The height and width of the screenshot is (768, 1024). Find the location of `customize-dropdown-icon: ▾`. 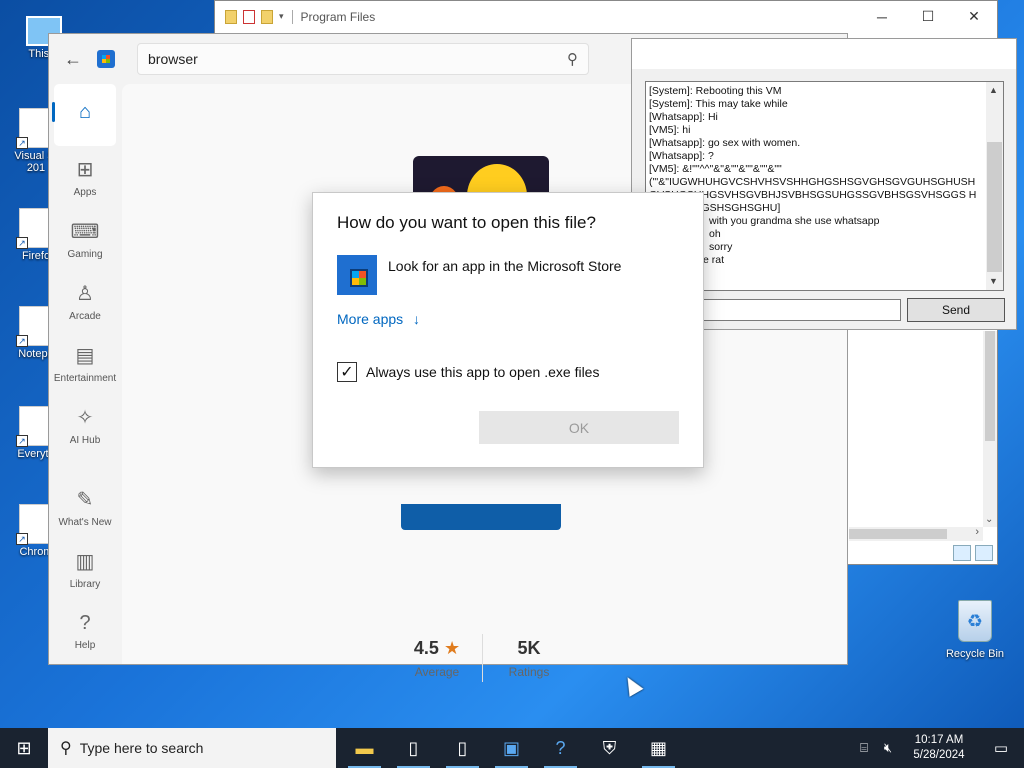

customize-dropdown-icon: ▾ is located at coordinates (281, 16).